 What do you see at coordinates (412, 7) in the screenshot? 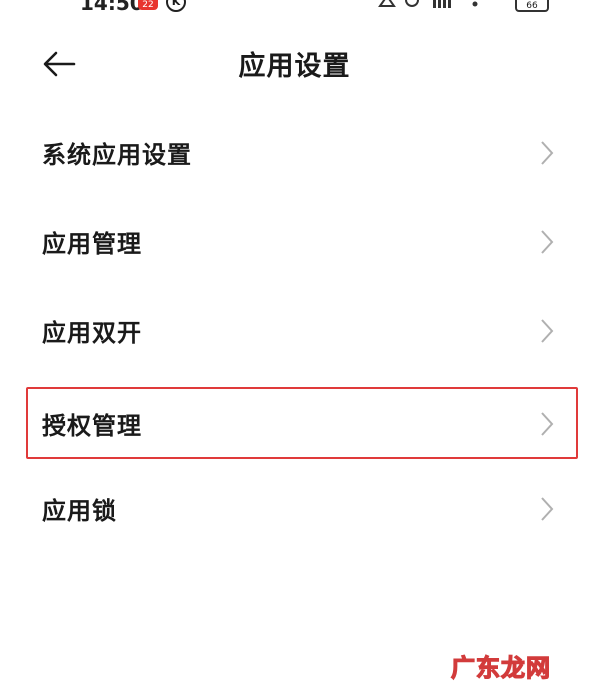
I see `alarm-icon` at bounding box center [412, 7].